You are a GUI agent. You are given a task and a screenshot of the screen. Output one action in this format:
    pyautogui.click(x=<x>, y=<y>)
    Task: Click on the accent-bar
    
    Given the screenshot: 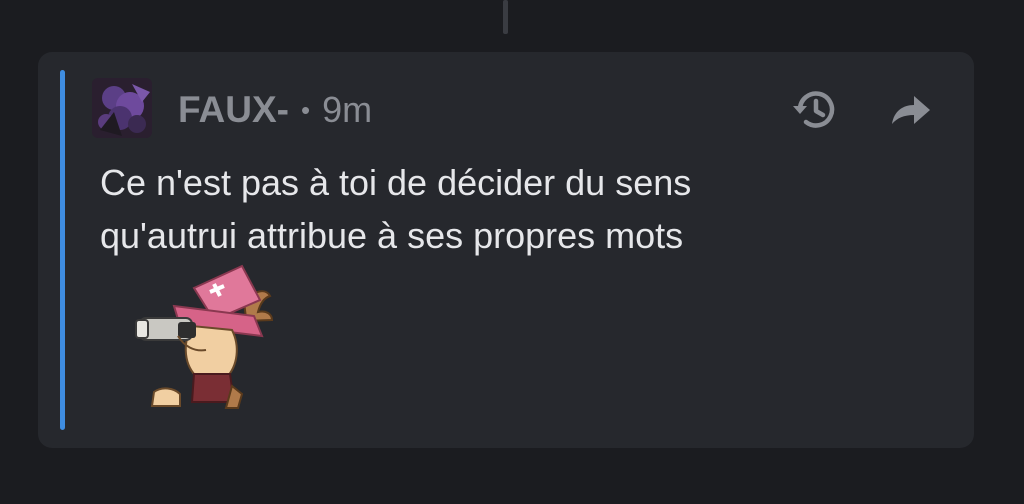 What is the action you would take?
    pyautogui.click(x=62, y=250)
    